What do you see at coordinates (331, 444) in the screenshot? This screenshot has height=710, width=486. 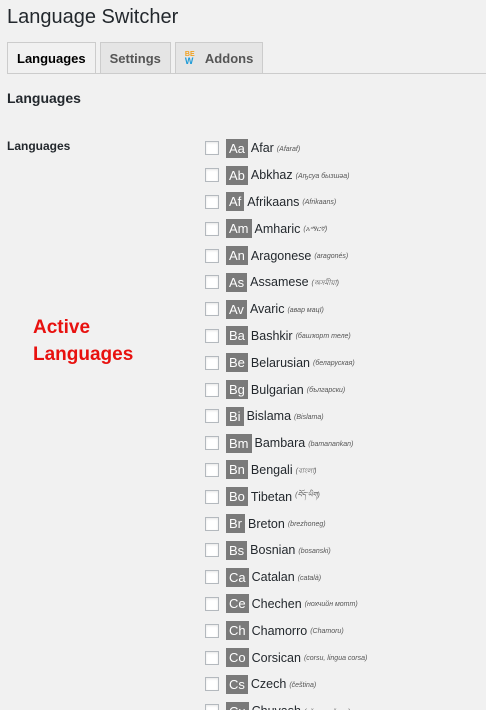 I see `language-native-name: (bamanankan)` at bounding box center [331, 444].